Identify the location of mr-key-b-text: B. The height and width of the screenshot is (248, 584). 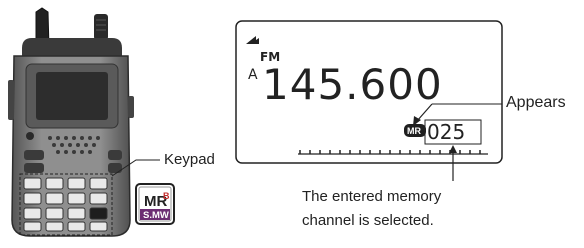
(166, 196).